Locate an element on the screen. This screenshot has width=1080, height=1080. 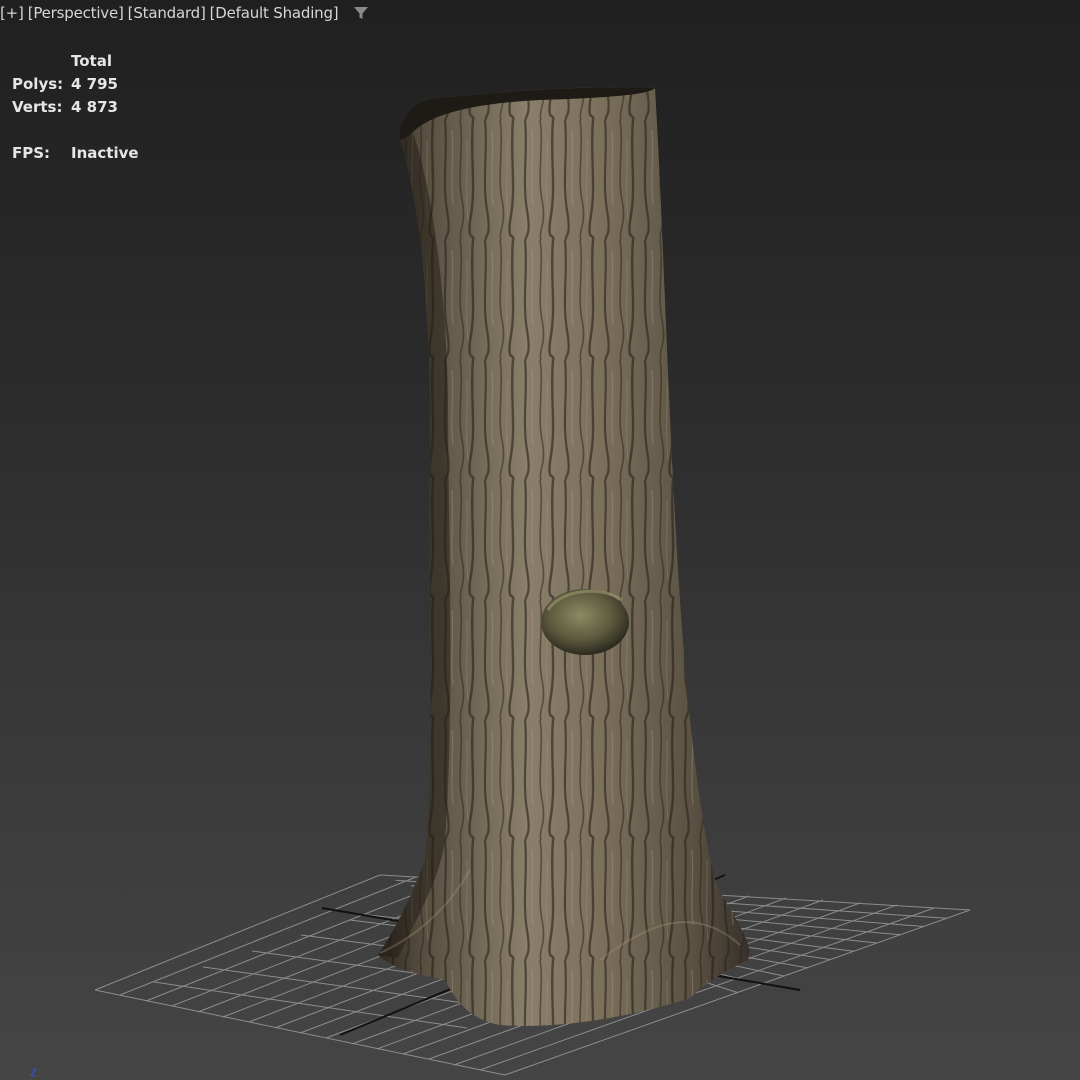
polys-value: 4 795 is located at coordinates (94, 84).